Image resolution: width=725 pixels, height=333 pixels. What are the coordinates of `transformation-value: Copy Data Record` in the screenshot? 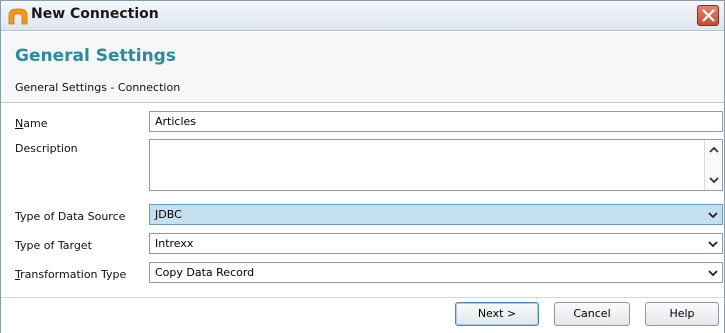 It's located at (205, 272).